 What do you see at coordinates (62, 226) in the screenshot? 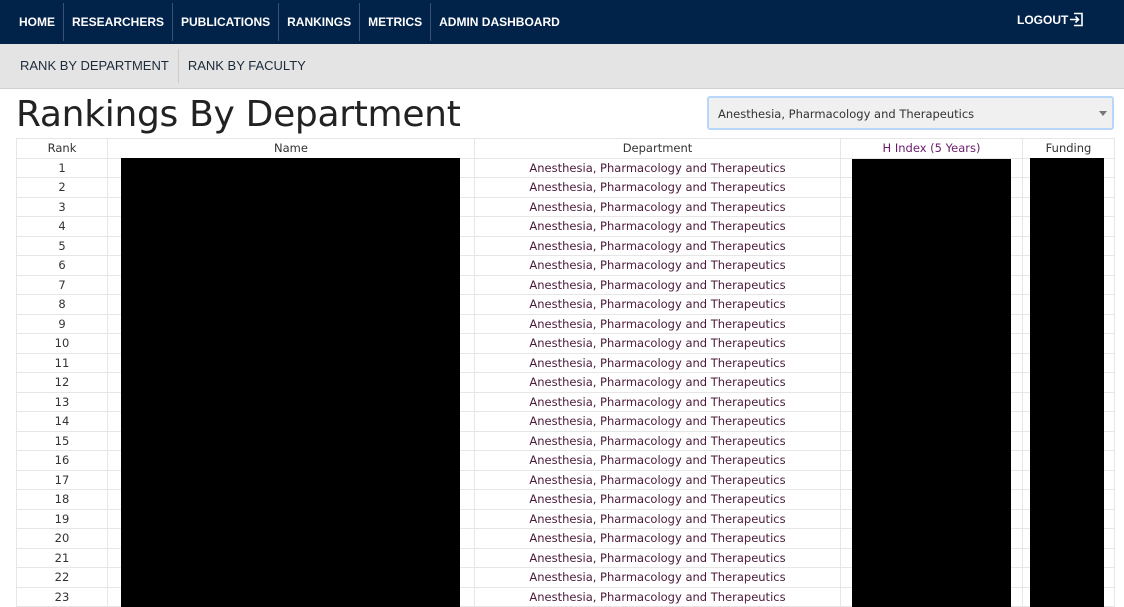
I see `rank-cell: 4` at bounding box center [62, 226].